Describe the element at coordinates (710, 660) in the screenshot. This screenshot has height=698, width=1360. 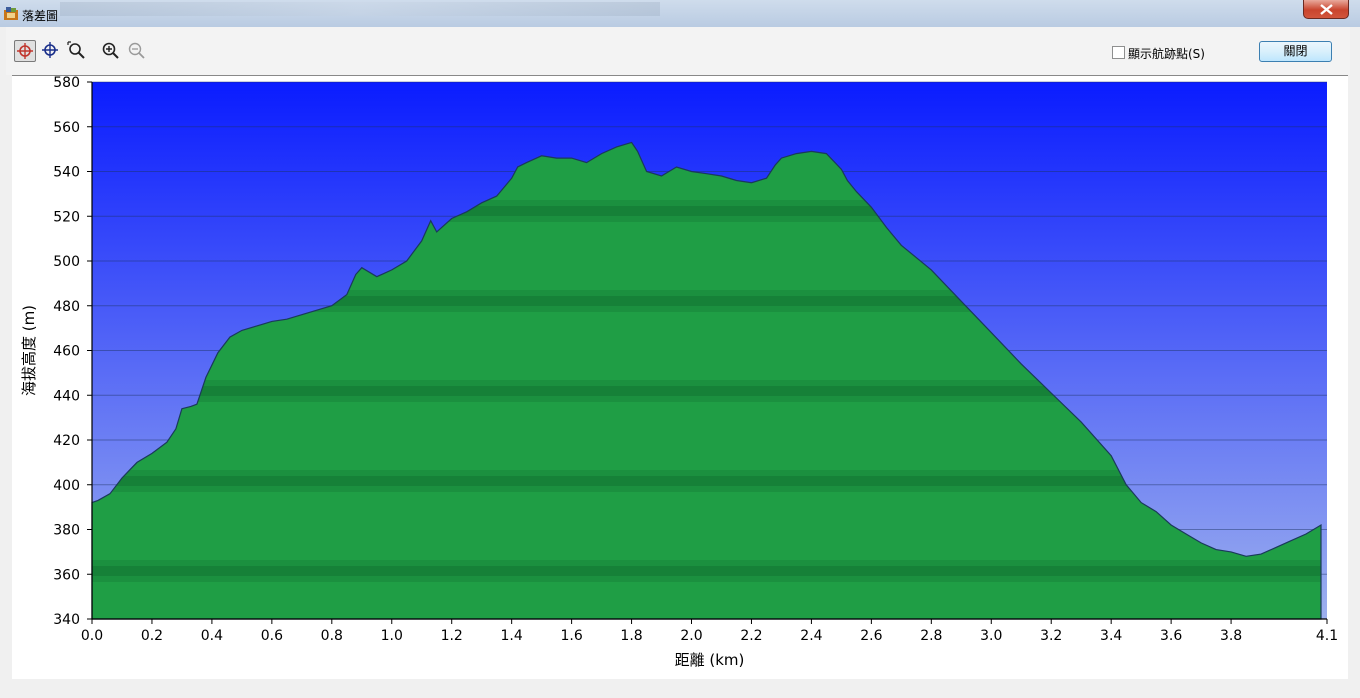
I see `x-axis-label: 距離 (km)` at that location.